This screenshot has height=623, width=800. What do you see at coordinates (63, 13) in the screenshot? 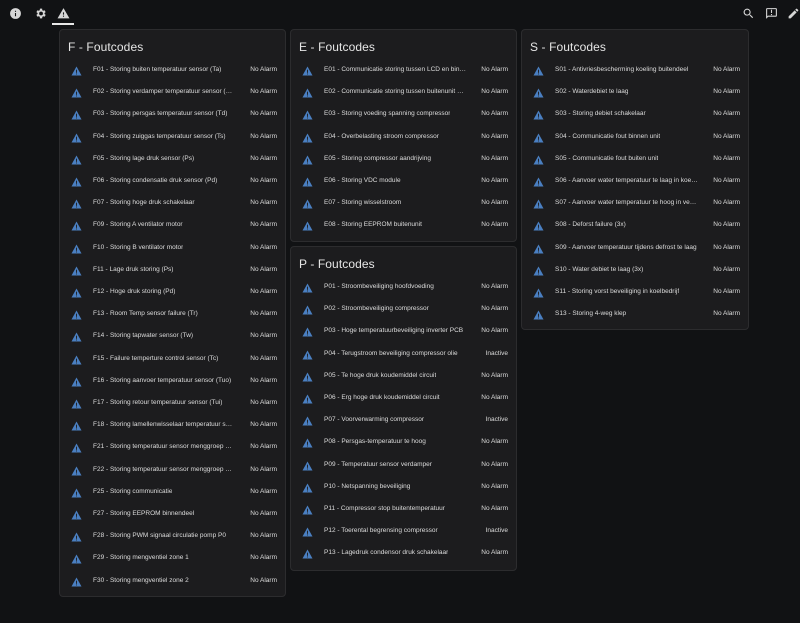
I see `warning-icon` at bounding box center [63, 13].